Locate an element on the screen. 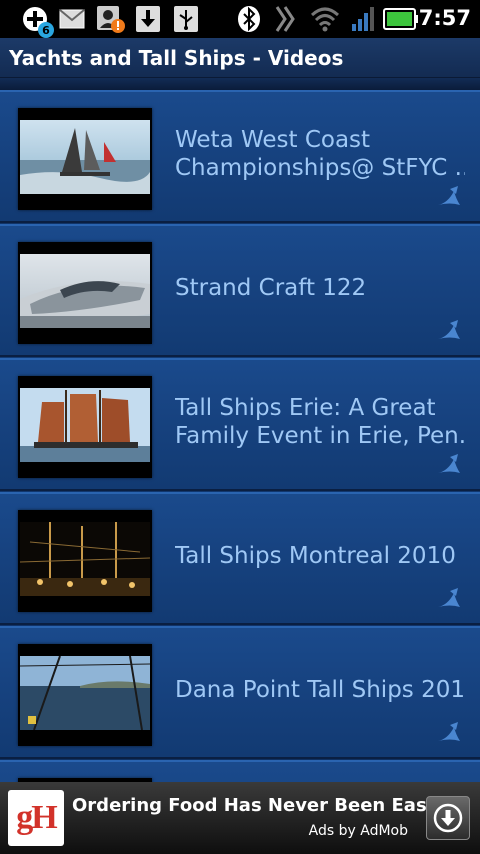  ad-download-button is located at coordinates (448, 818).